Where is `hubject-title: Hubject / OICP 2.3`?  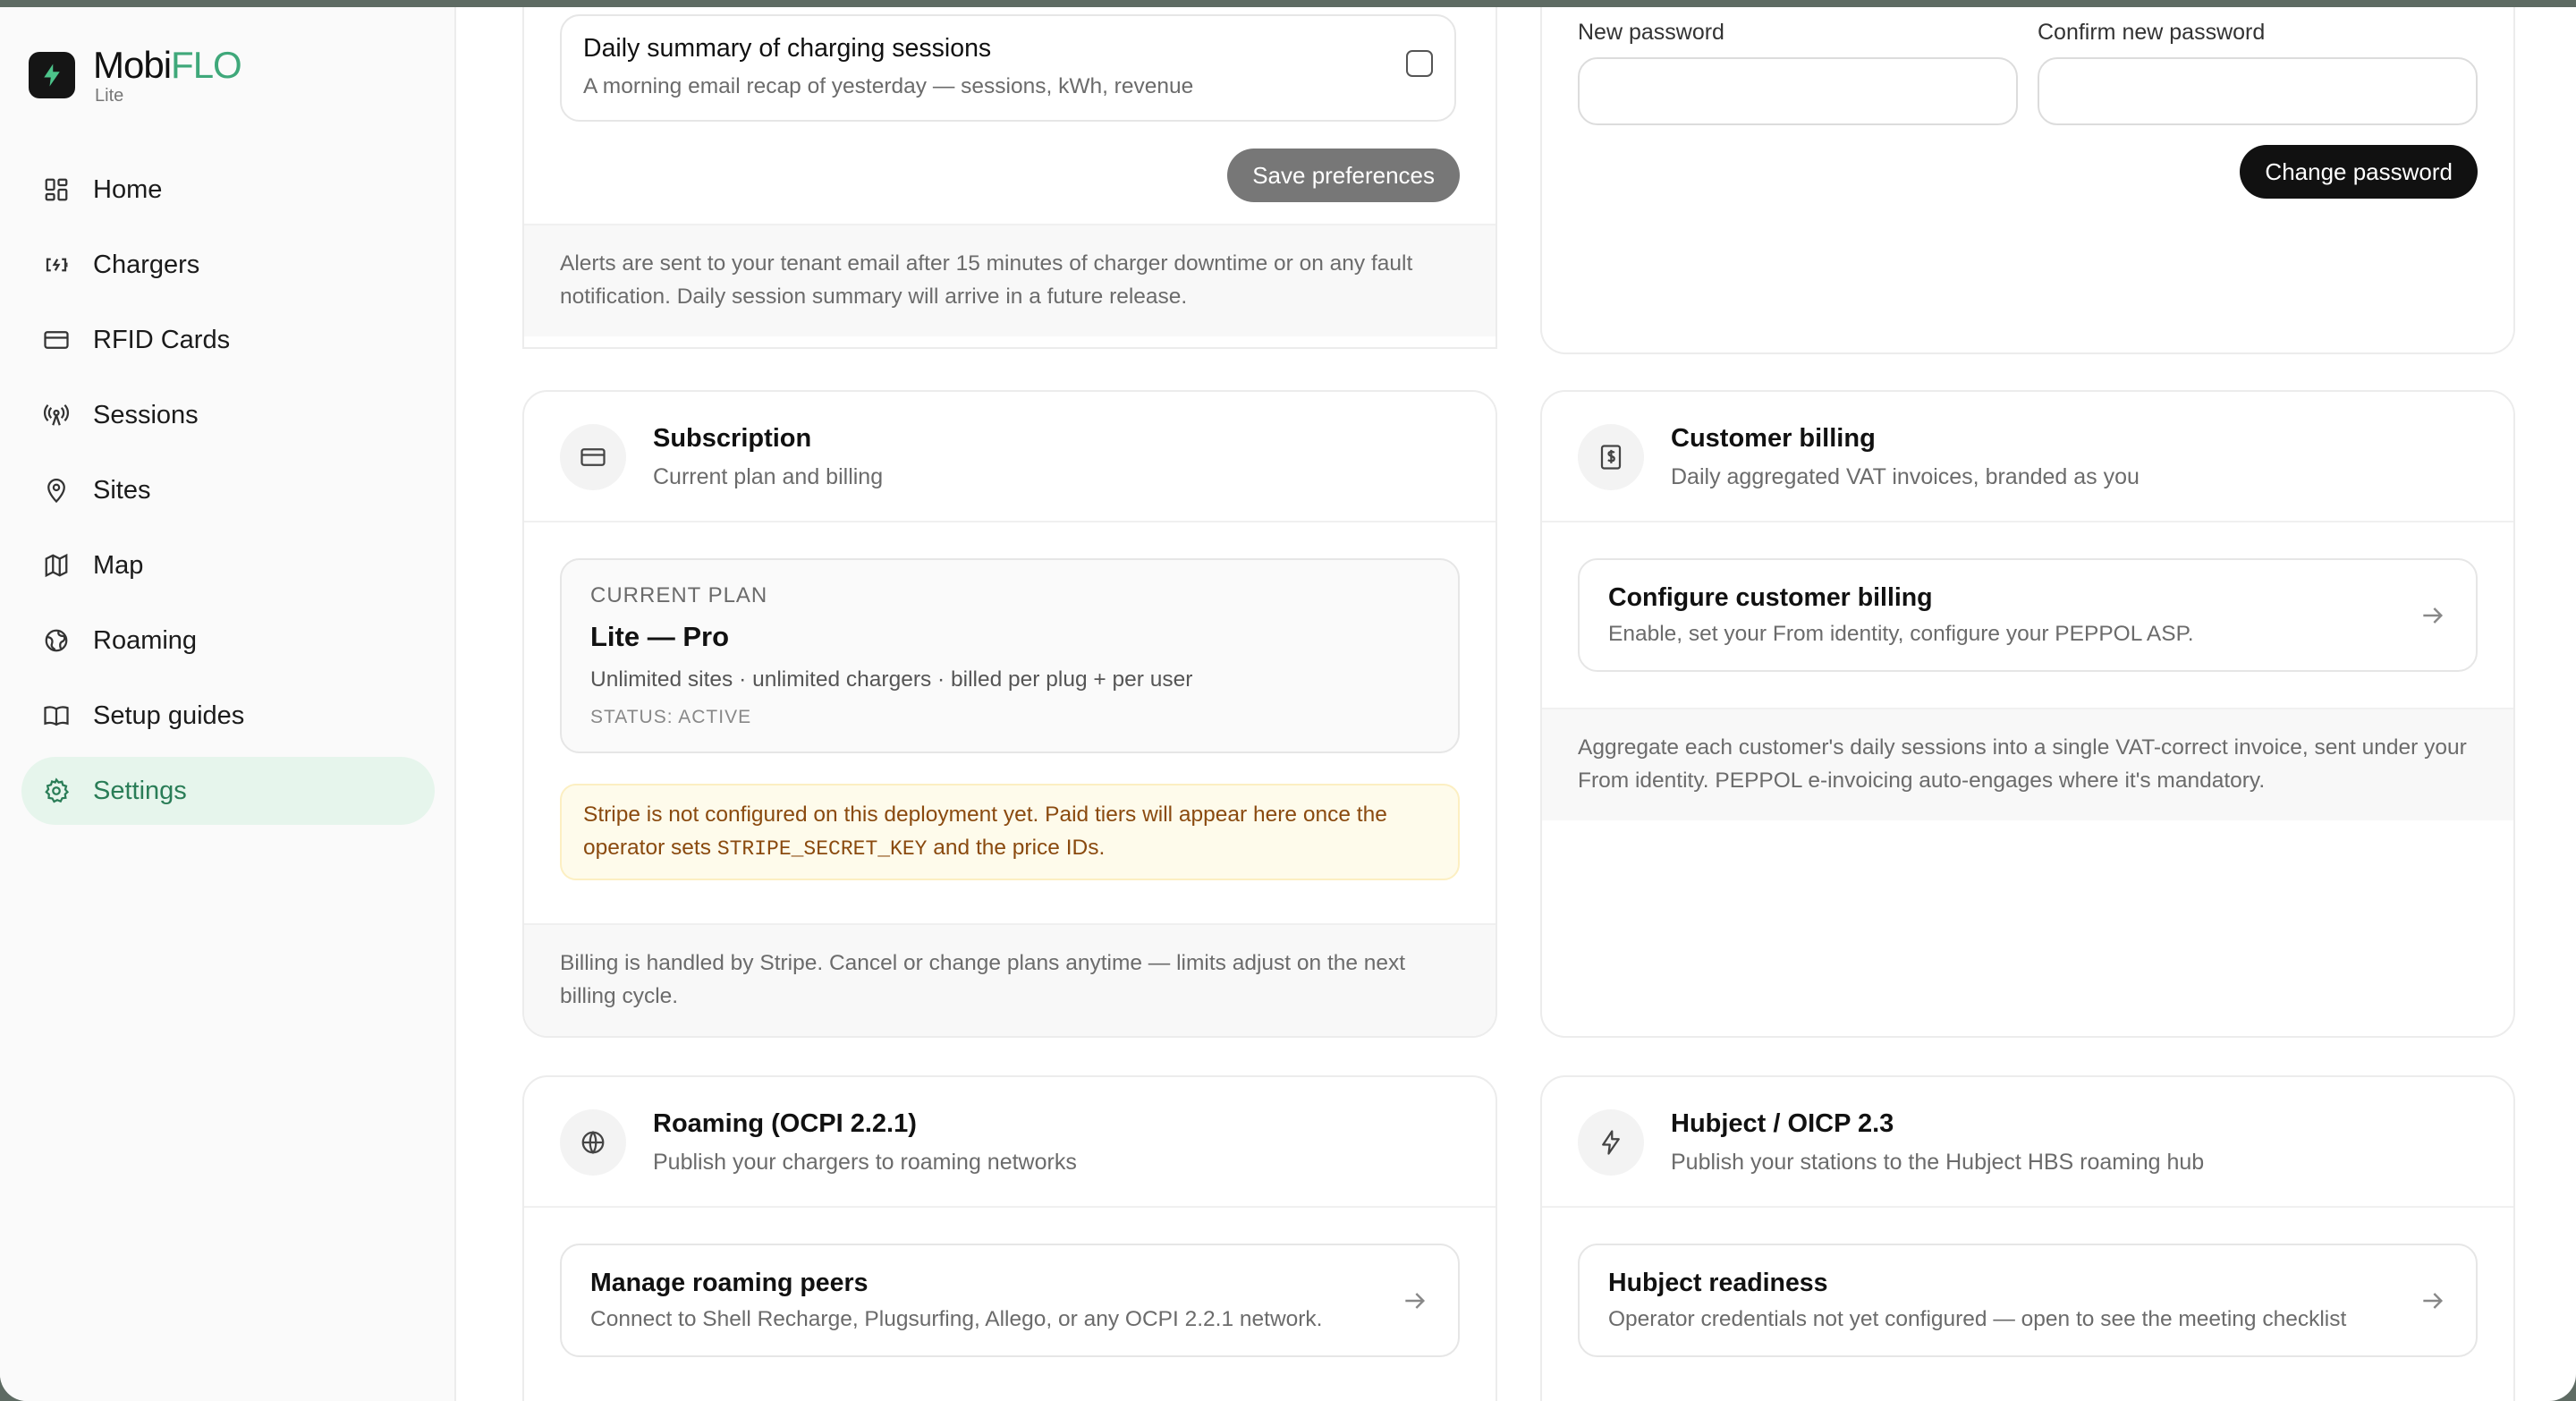 hubject-title: Hubject / OICP 2.3 is located at coordinates (1782, 1123).